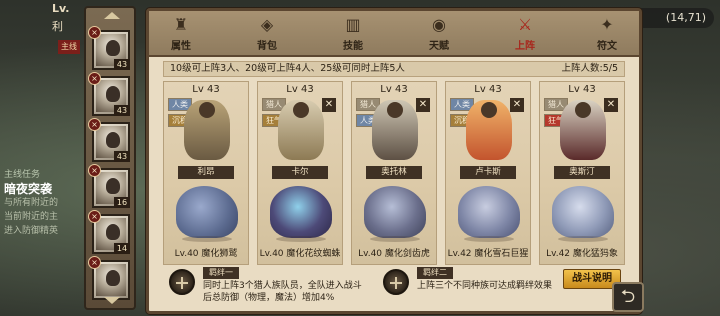 The image size is (720, 316). What do you see at coordinates (395, 214) in the screenshot?
I see `sabertooth-beast-figure` at bounding box center [395, 214].